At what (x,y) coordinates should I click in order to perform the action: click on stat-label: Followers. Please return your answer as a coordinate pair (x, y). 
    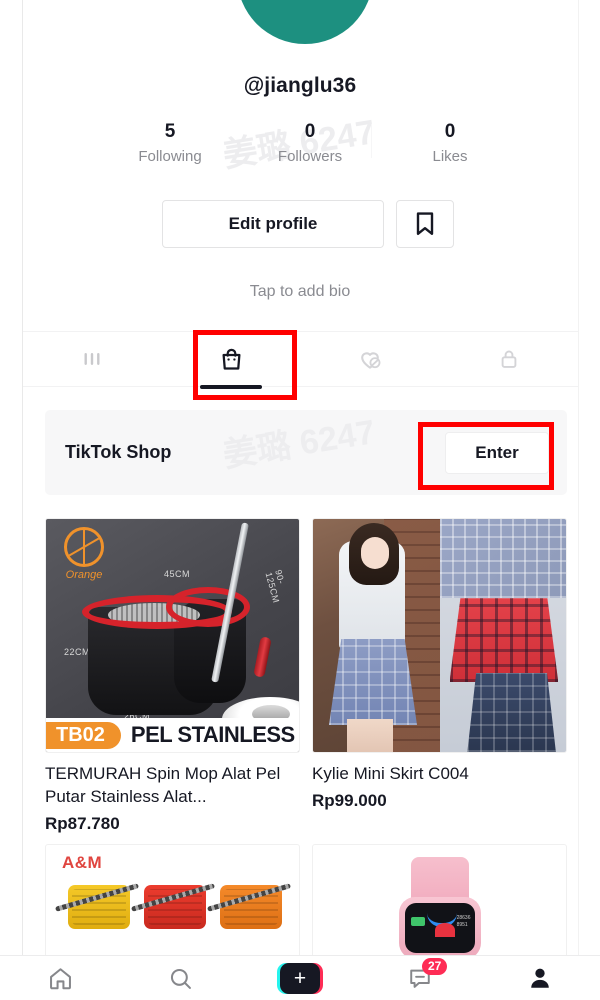
    Looking at the image, I should click on (310, 156).